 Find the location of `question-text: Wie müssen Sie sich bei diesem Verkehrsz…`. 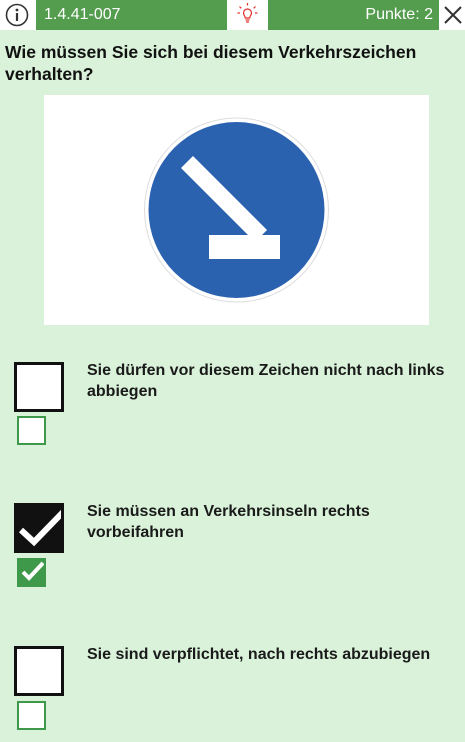

question-text: Wie müssen Sie sich bei diesem Verkehrsz… is located at coordinates (211, 63).